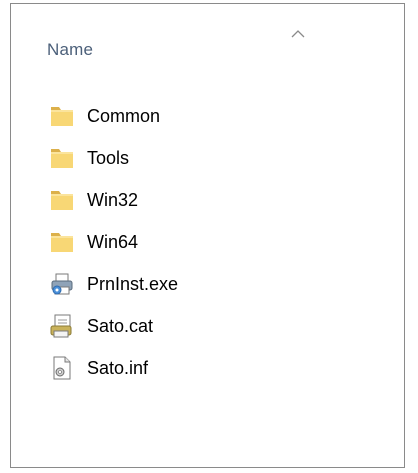 The width and height of the screenshot is (418, 473). I want to click on list-item-win64: Win64, so click(113, 242).